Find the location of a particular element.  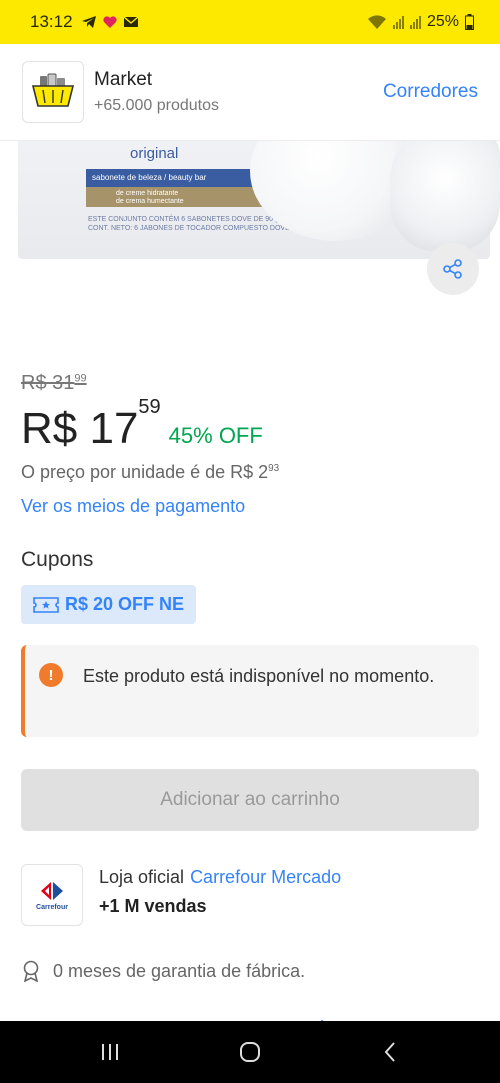

store-info: Market +65.000 produtos is located at coordinates (238, 92).